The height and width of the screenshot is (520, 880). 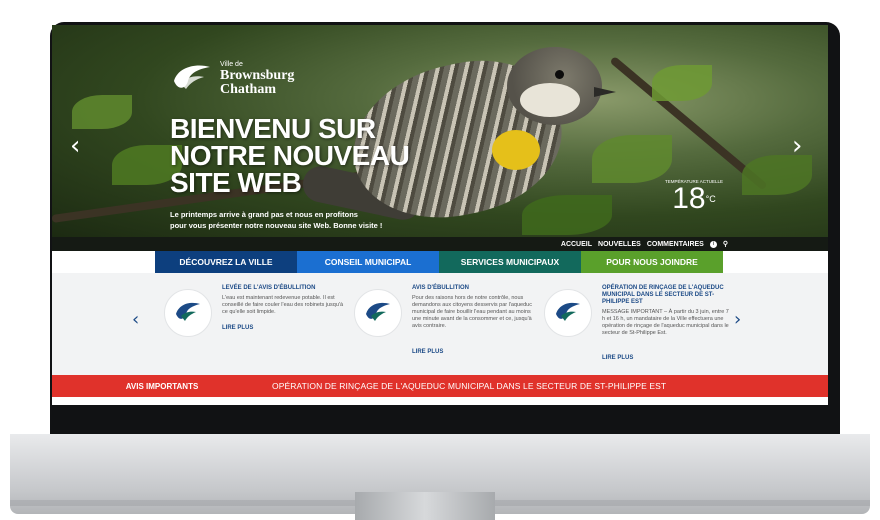 I want to click on hero-next-arrow-icon: ›, so click(x=797, y=146).